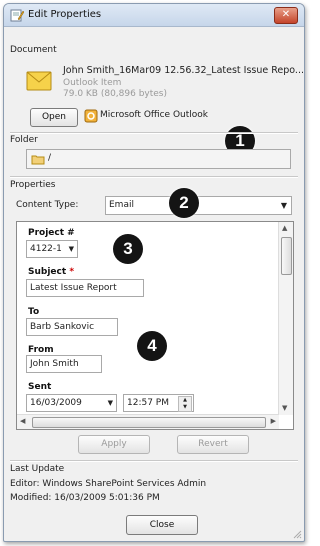  I want to click on folder-path-field: /, so click(158, 159).